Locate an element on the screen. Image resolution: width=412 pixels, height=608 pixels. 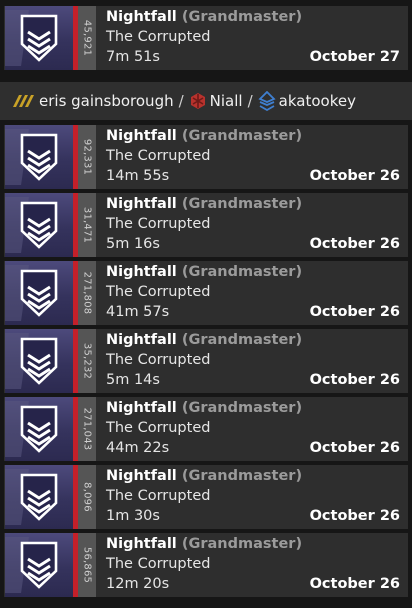
fireteam-member: eris gainsborough is located at coordinates (93, 101).